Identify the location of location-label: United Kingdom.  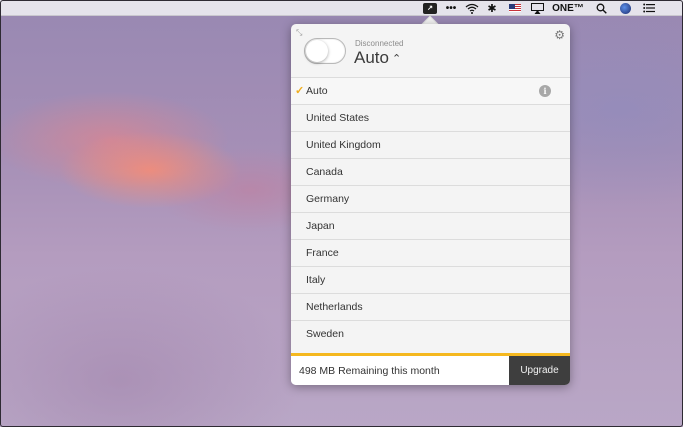
(343, 145).